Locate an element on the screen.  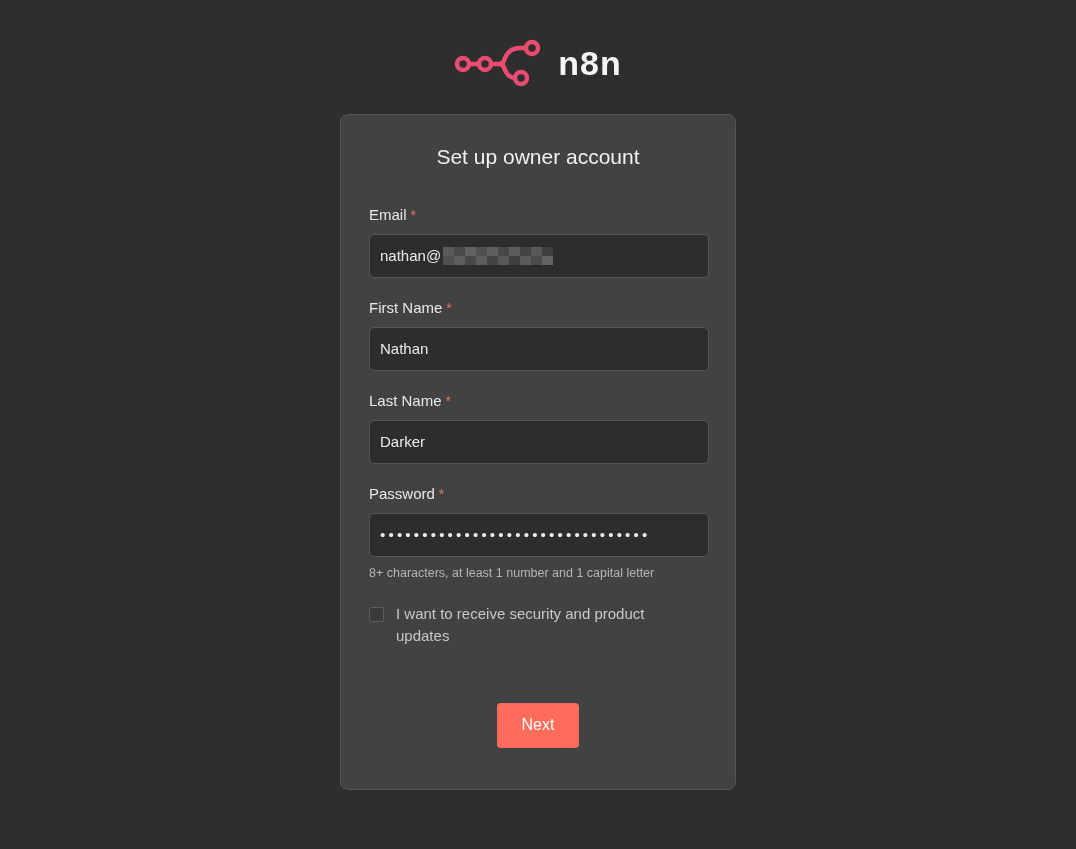
field-label: First Name is located at coordinates (406, 307).